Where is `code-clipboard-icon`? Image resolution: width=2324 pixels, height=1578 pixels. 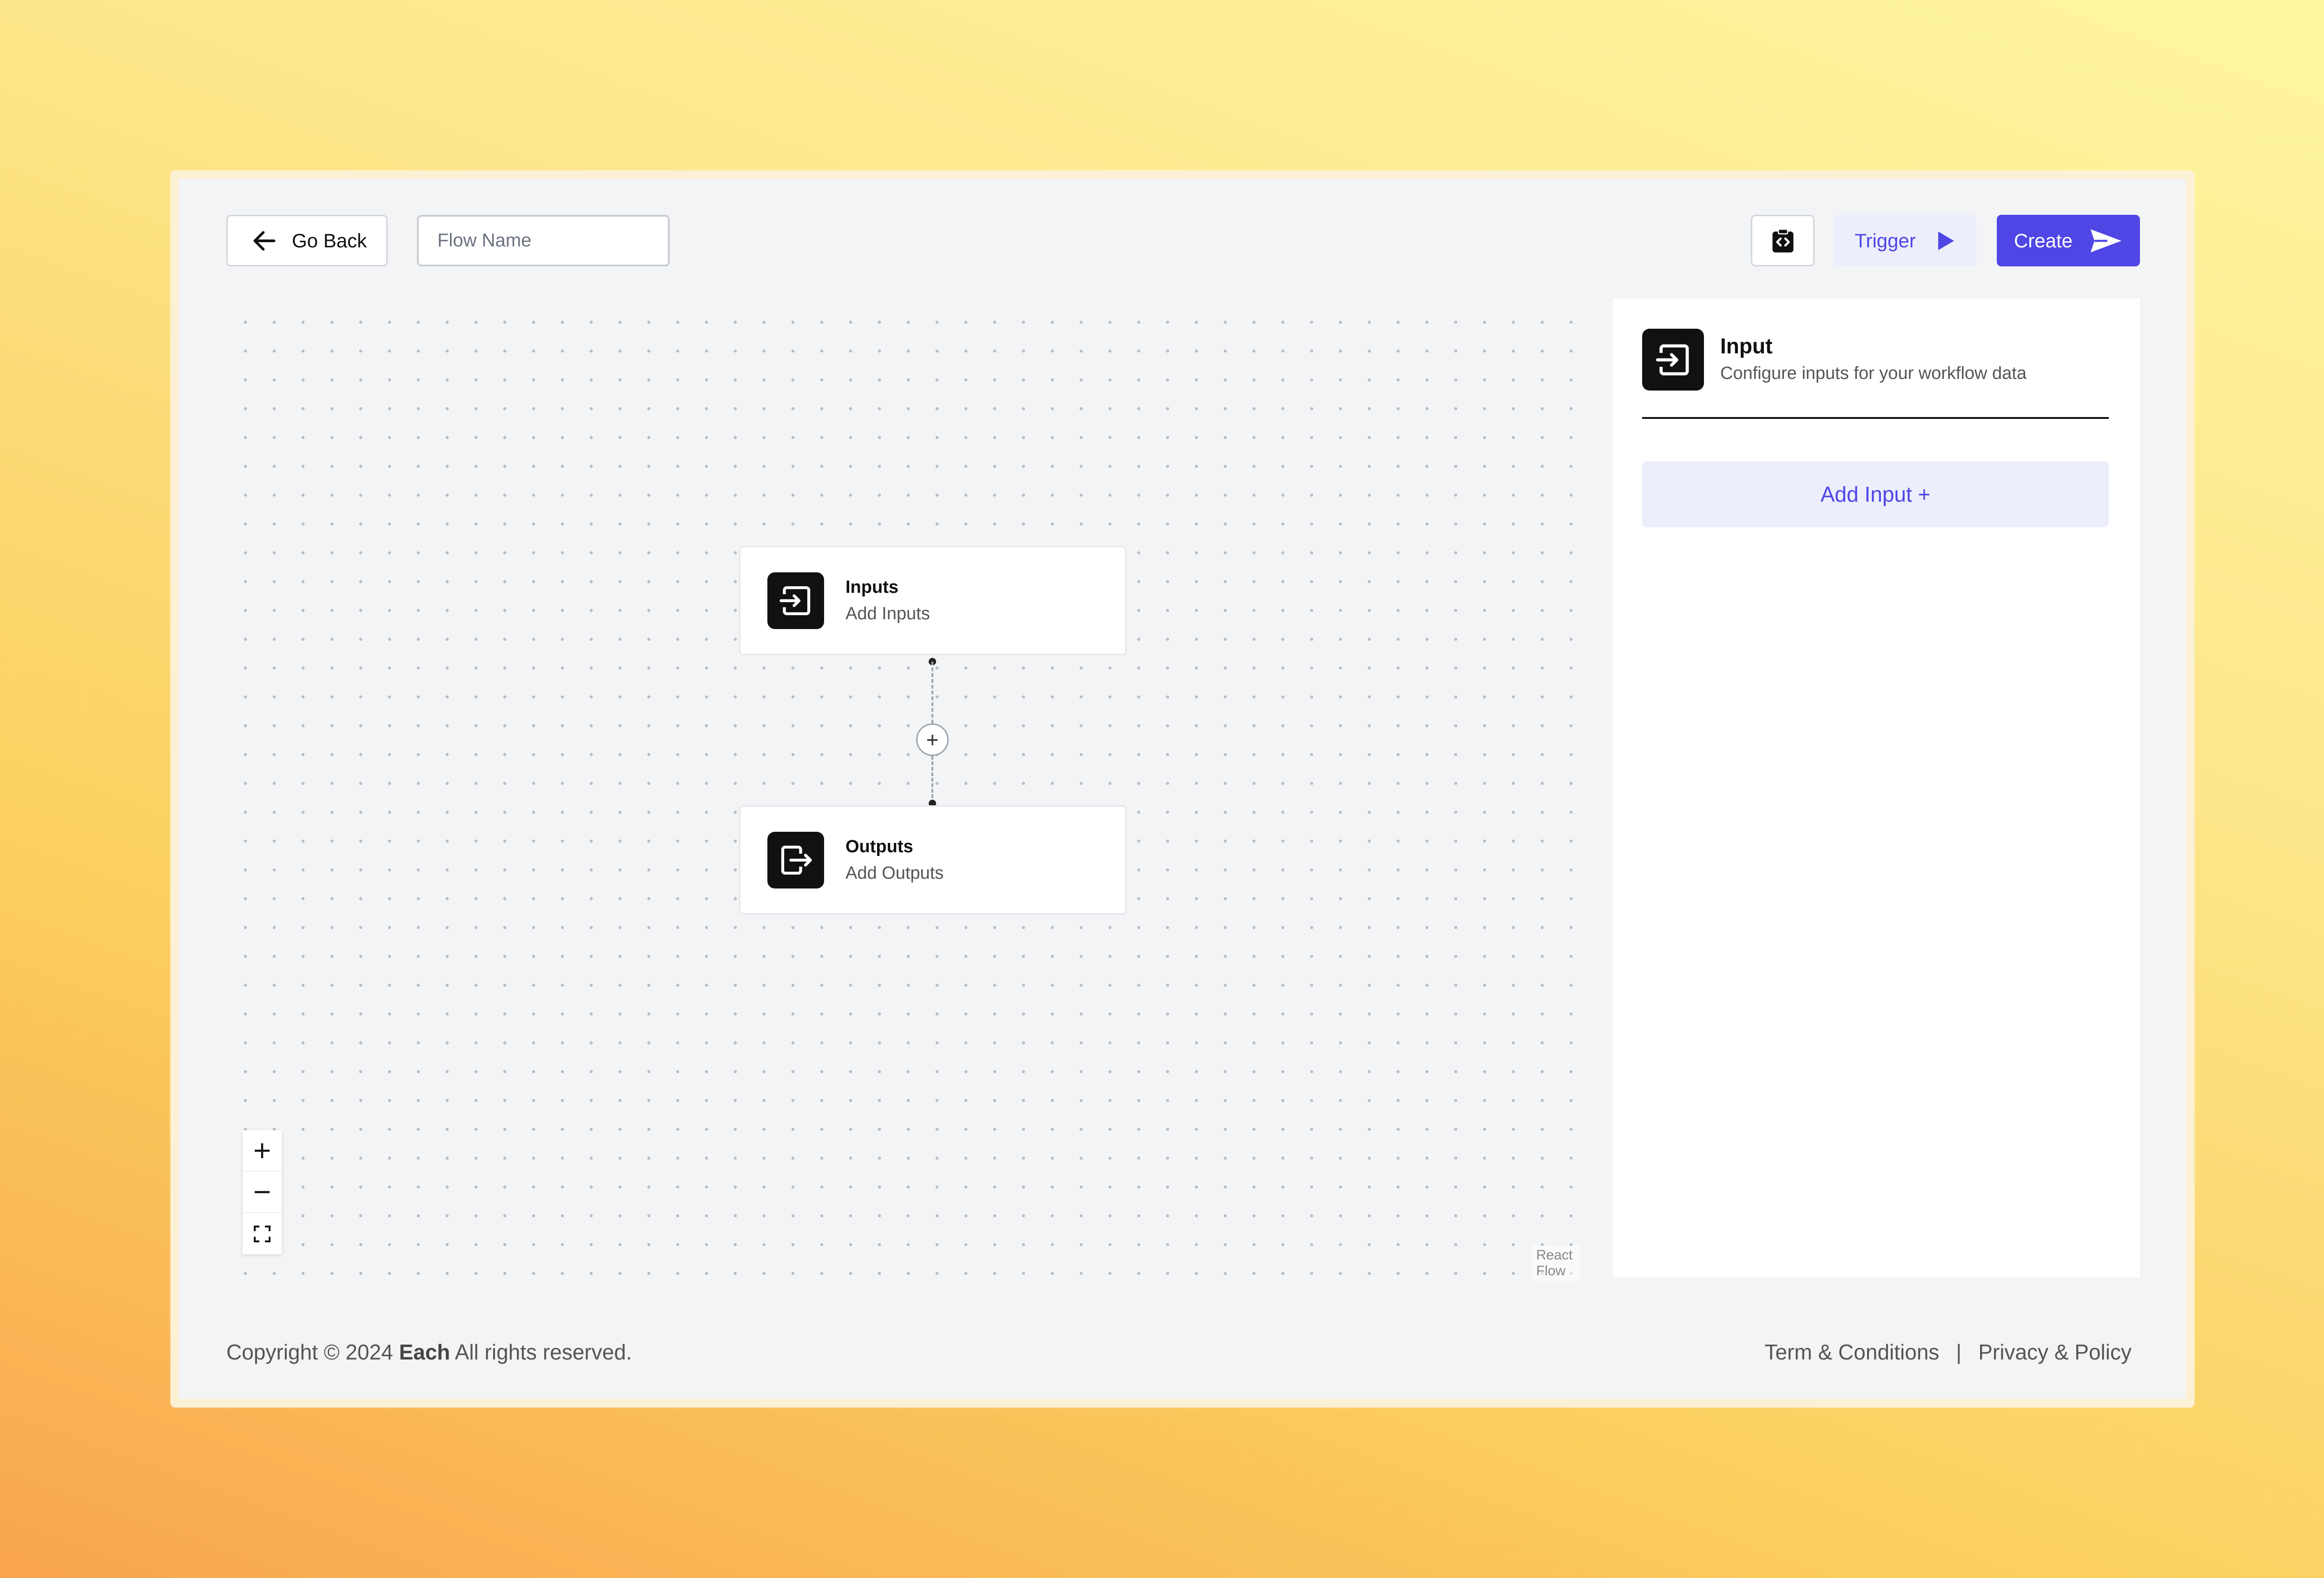
code-clipboard-icon is located at coordinates (1782, 240).